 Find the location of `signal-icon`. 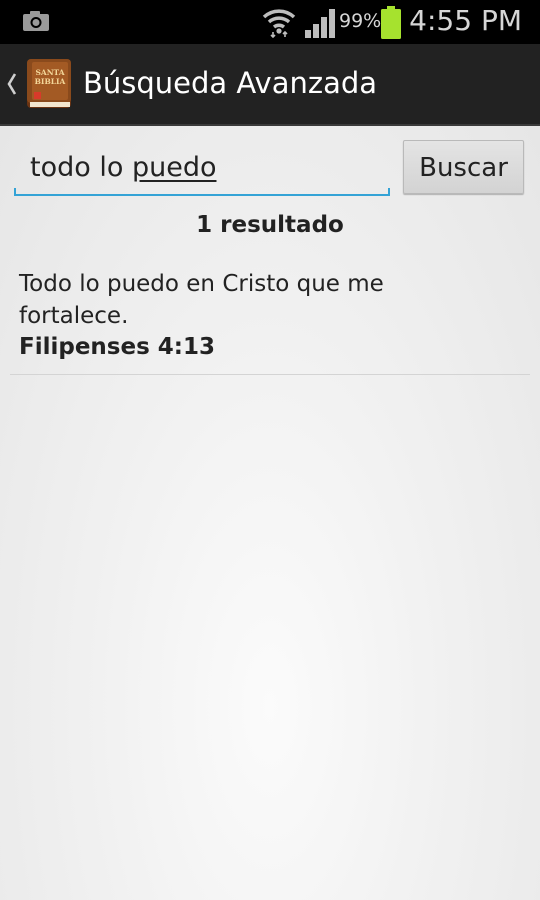

signal-icon is located at coordinates (320, 23).